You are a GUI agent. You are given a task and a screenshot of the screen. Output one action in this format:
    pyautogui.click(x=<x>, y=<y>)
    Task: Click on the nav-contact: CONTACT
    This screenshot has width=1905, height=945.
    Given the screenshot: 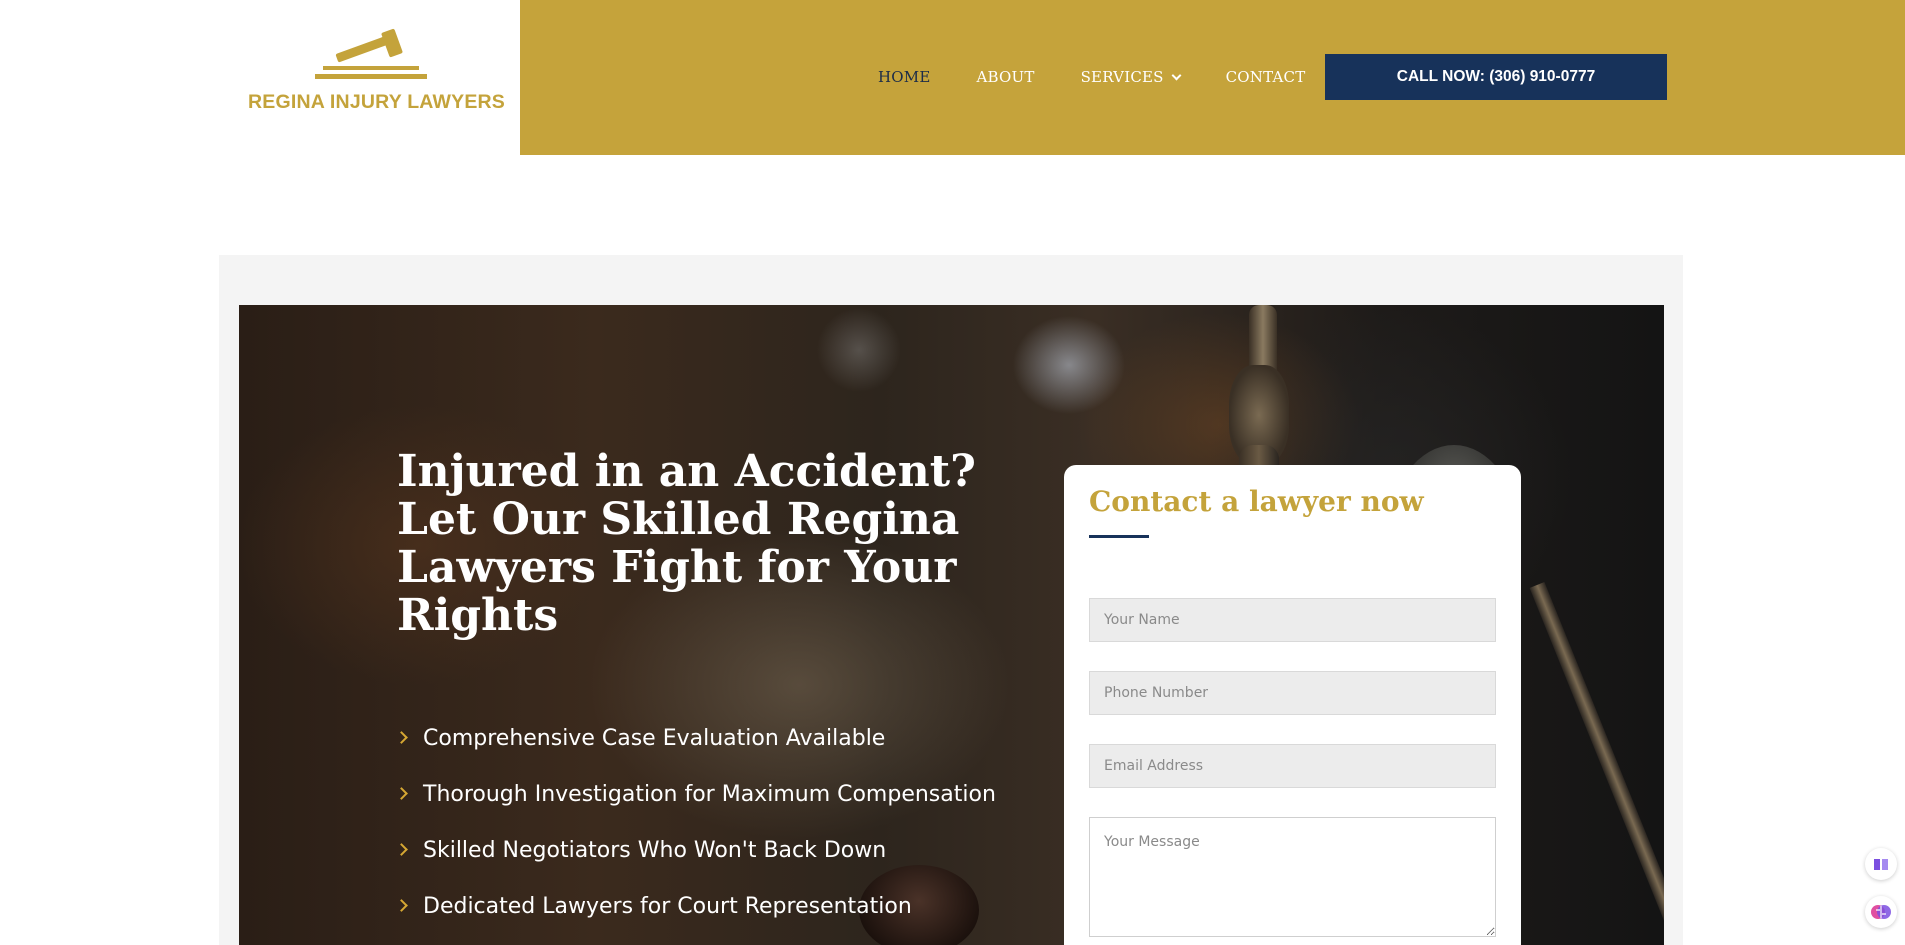 What is the action you would take?
    pyautogui.click(x=1266, y=77)
    